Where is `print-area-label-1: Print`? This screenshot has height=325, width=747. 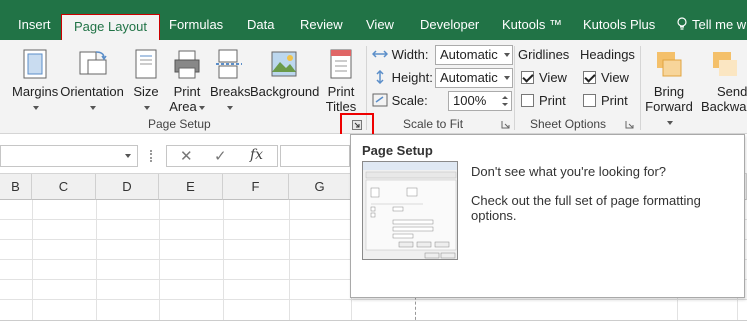
print-area-label-1: Print is located at coordinates (187, 91).